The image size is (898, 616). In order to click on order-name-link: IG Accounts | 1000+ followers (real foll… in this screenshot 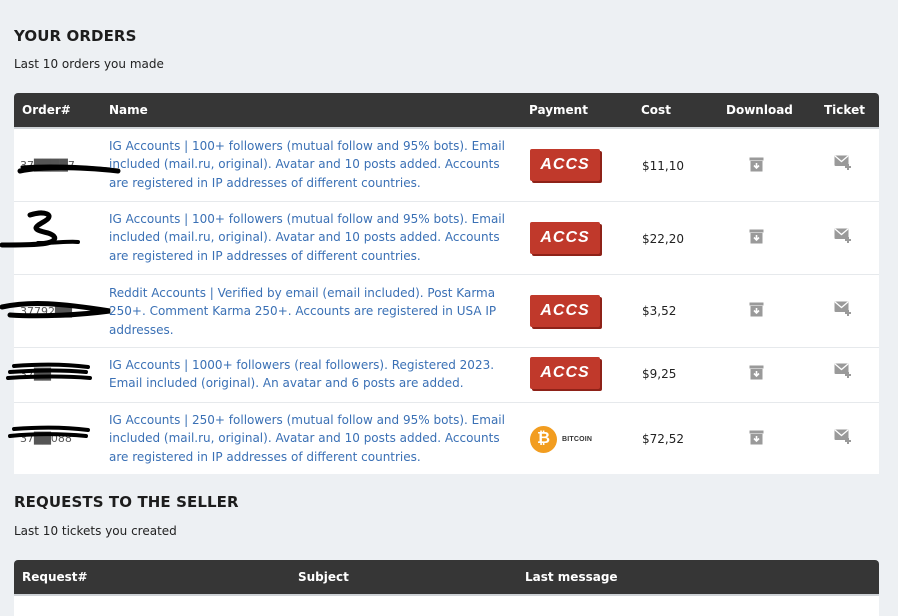, I will do `click(314, 374)`.